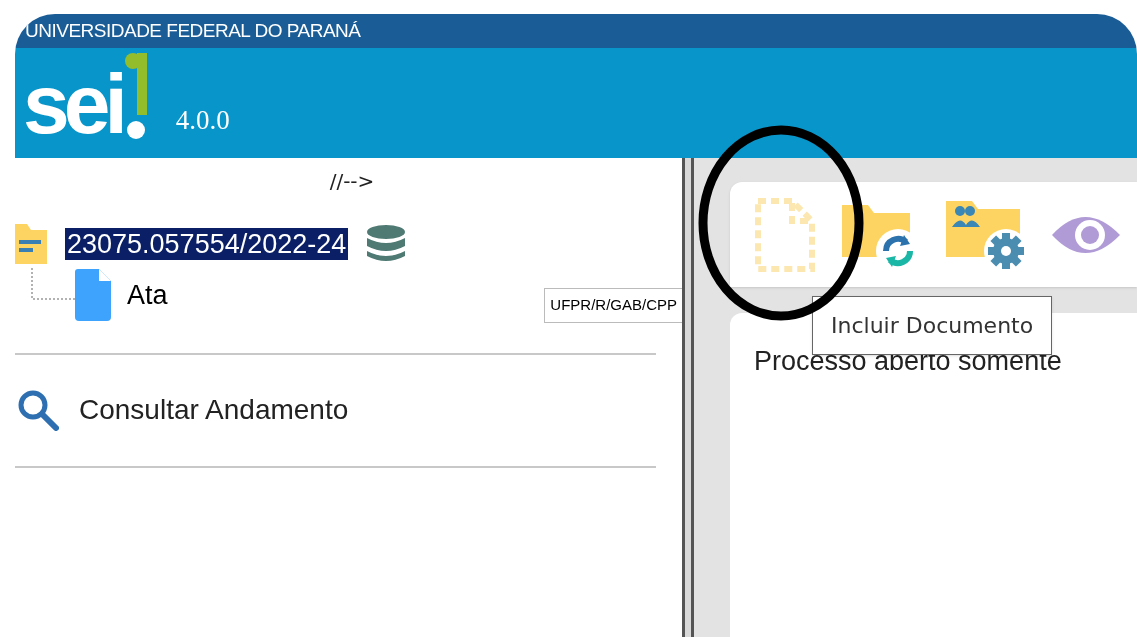  I want to click on document-label: Ata, so click(147, 295).